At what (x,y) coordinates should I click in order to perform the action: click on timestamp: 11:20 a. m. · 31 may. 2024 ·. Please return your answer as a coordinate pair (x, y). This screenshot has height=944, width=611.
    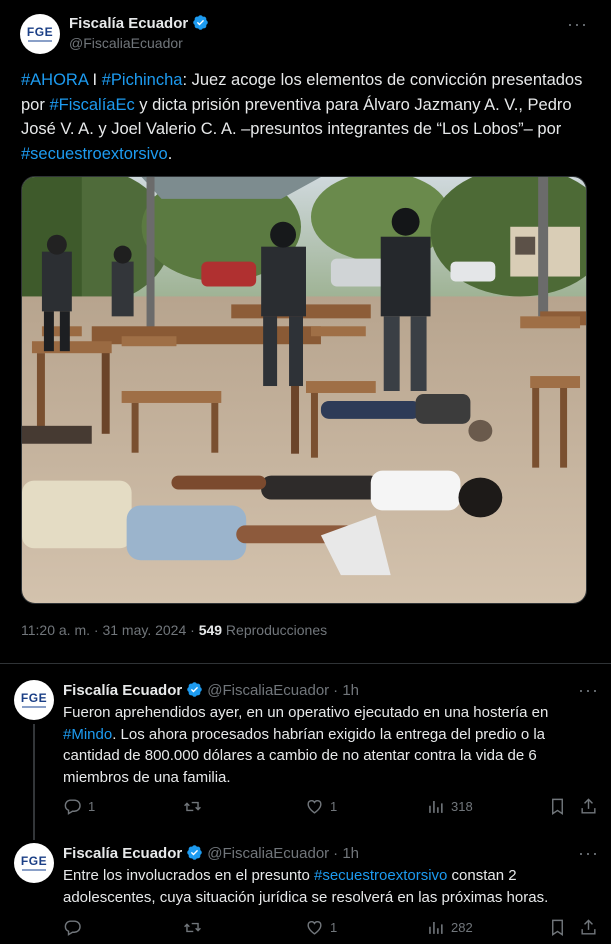
    Looking at the image, I should click on (110, 630).